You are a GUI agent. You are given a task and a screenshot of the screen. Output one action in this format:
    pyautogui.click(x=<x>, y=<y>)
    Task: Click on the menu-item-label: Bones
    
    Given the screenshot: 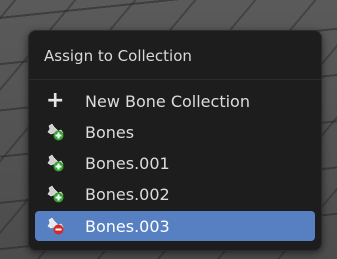 What is the action you would take?
    pyautogui.click(x=110, y=132)
    